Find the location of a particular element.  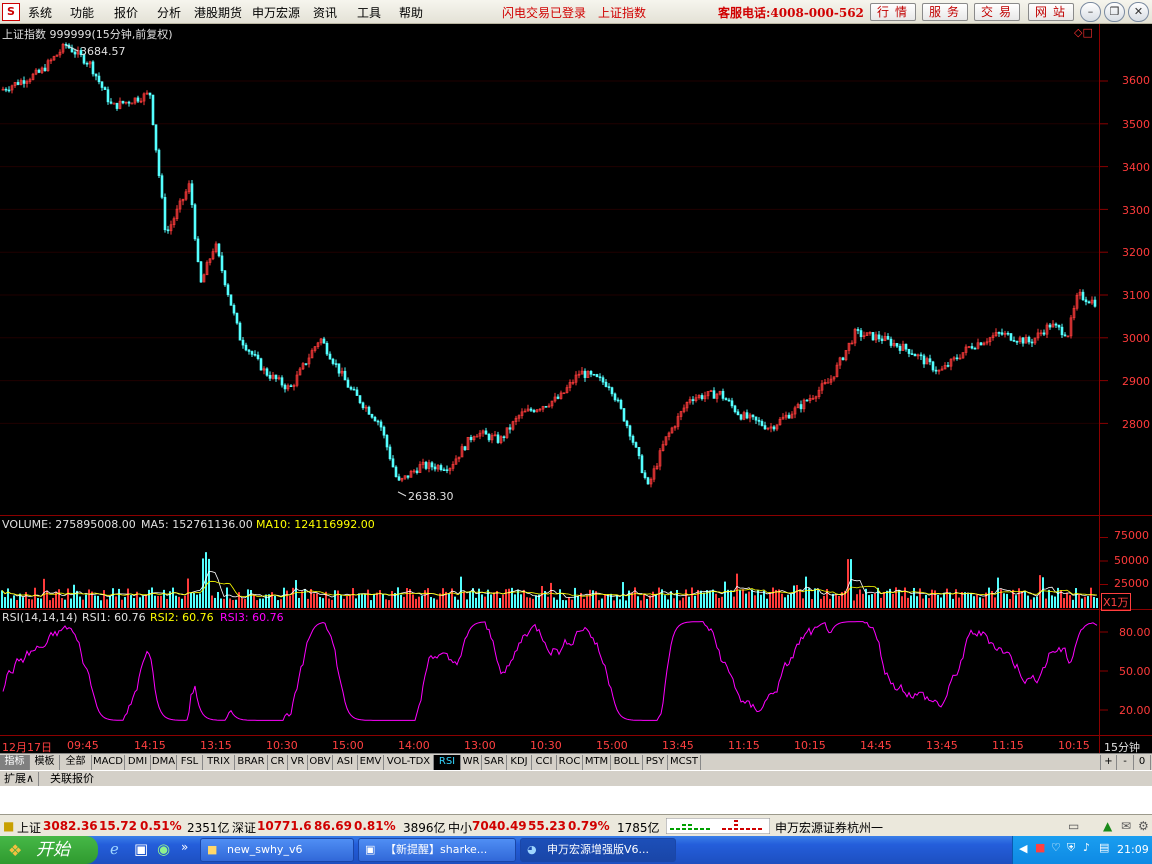

tab-mcst: MCST is located at coordinates (684, 762).